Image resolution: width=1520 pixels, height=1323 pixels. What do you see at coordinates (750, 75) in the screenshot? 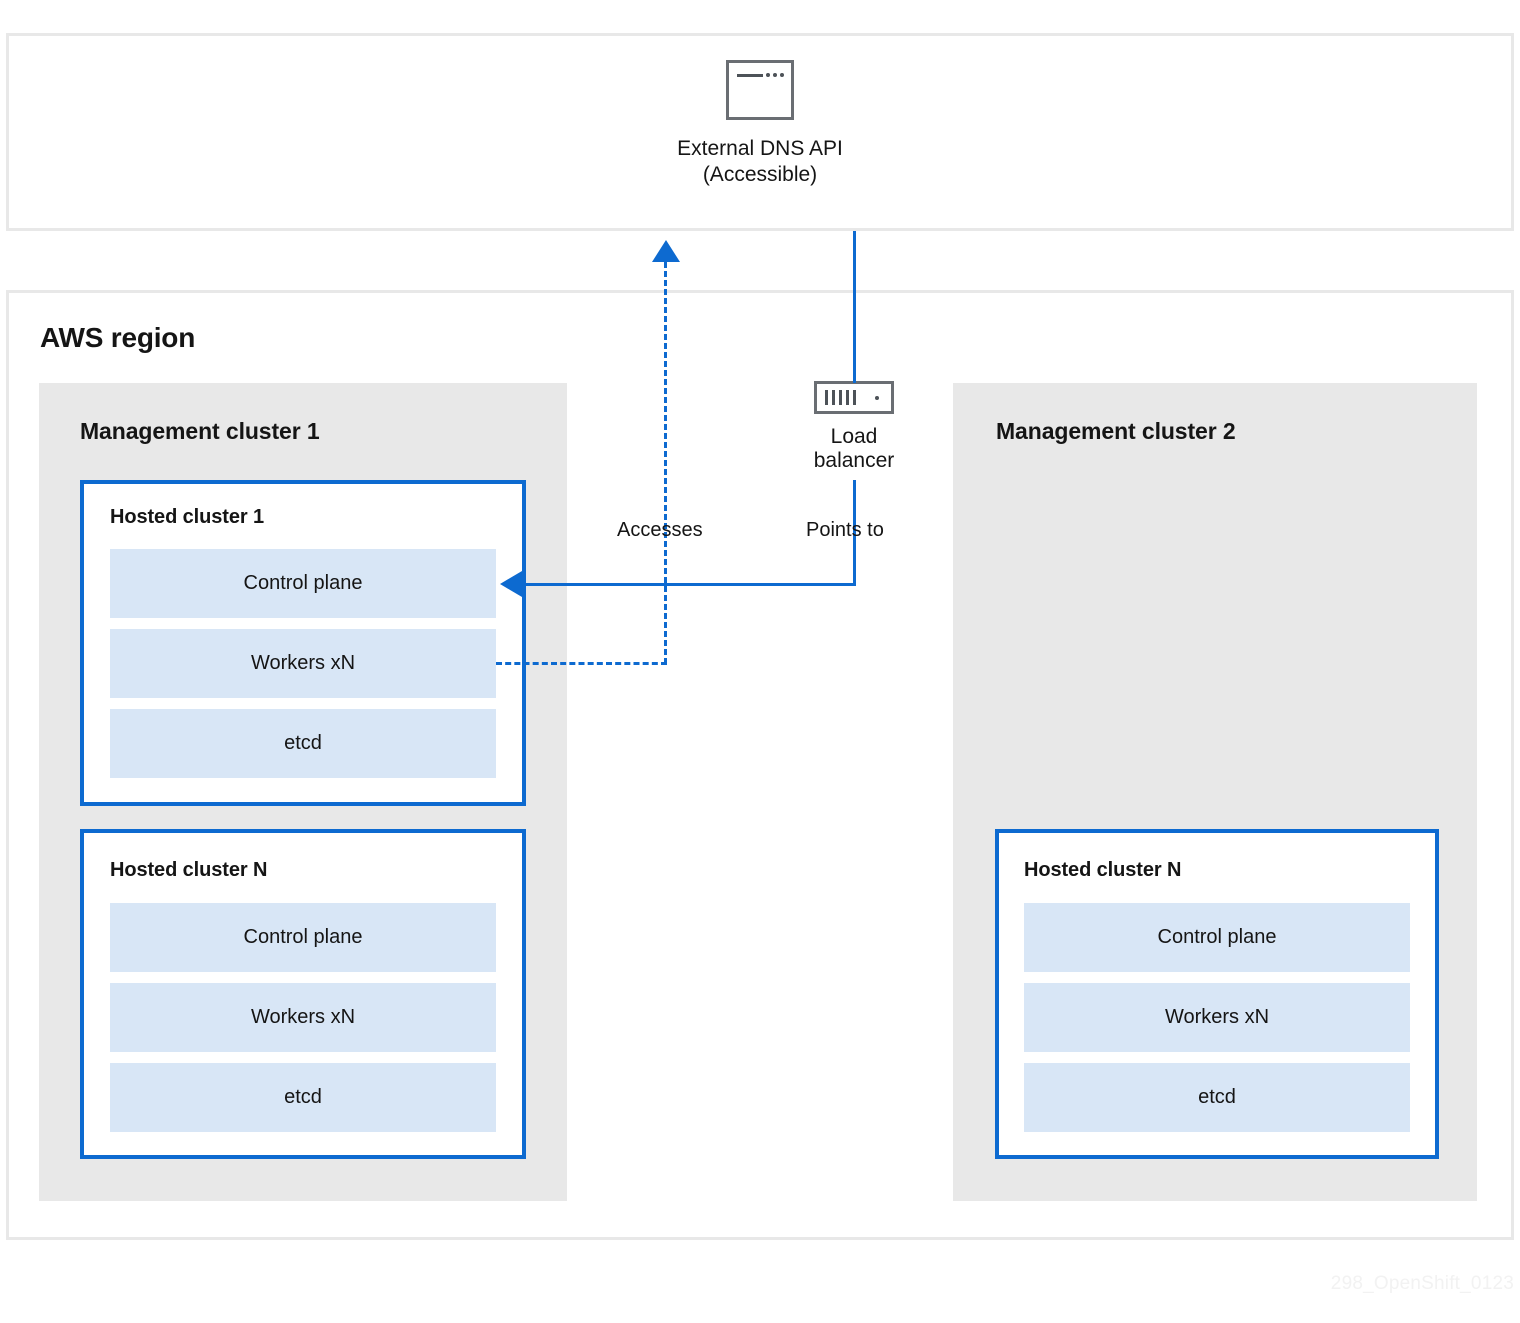
I see `browser-titlebar-line` at bounding box center [750, 75].